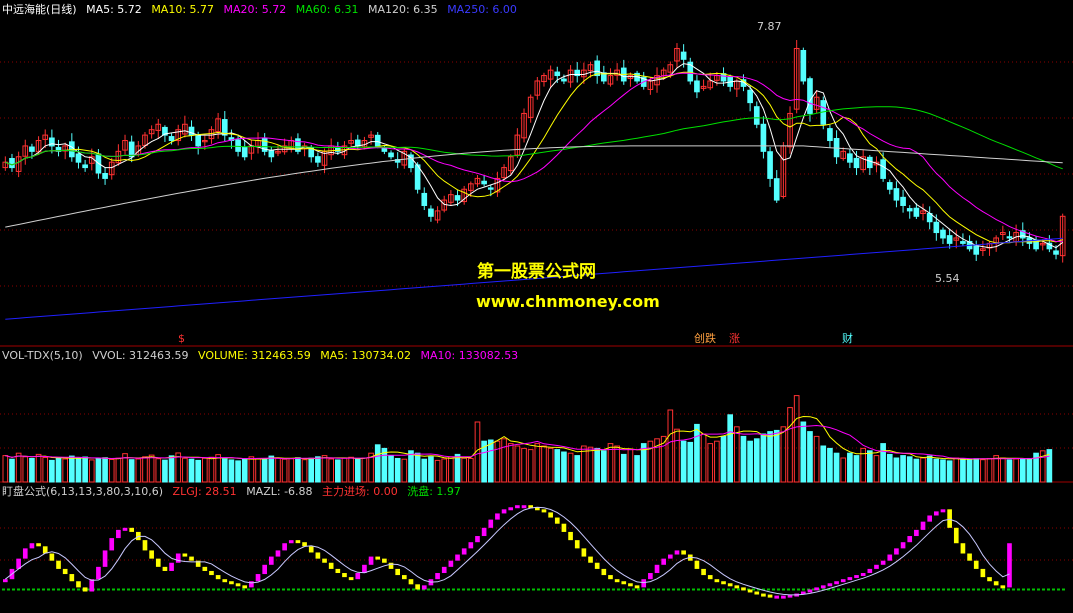  What do you see at coordinates (534, 186) in the screenshot?
I see `ma120-line` at bounding box center [534, 186].